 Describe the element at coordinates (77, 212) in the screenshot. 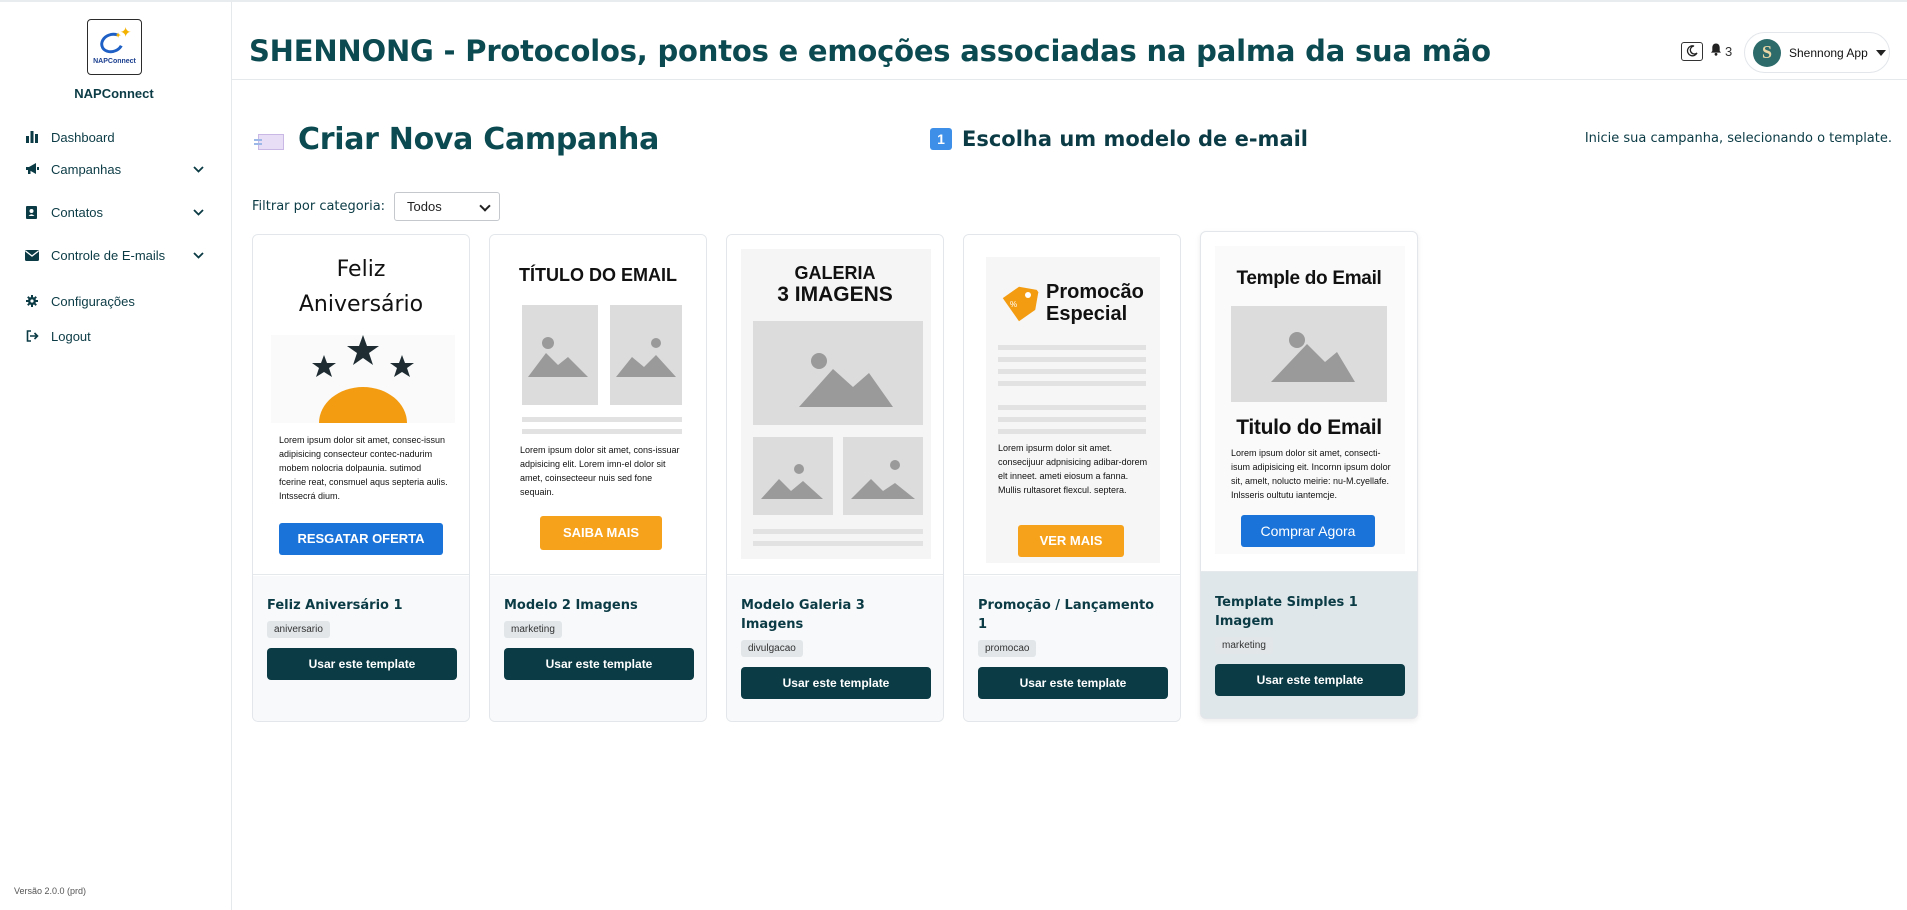

I see `sidebar-item-label: Contatos` at that location.